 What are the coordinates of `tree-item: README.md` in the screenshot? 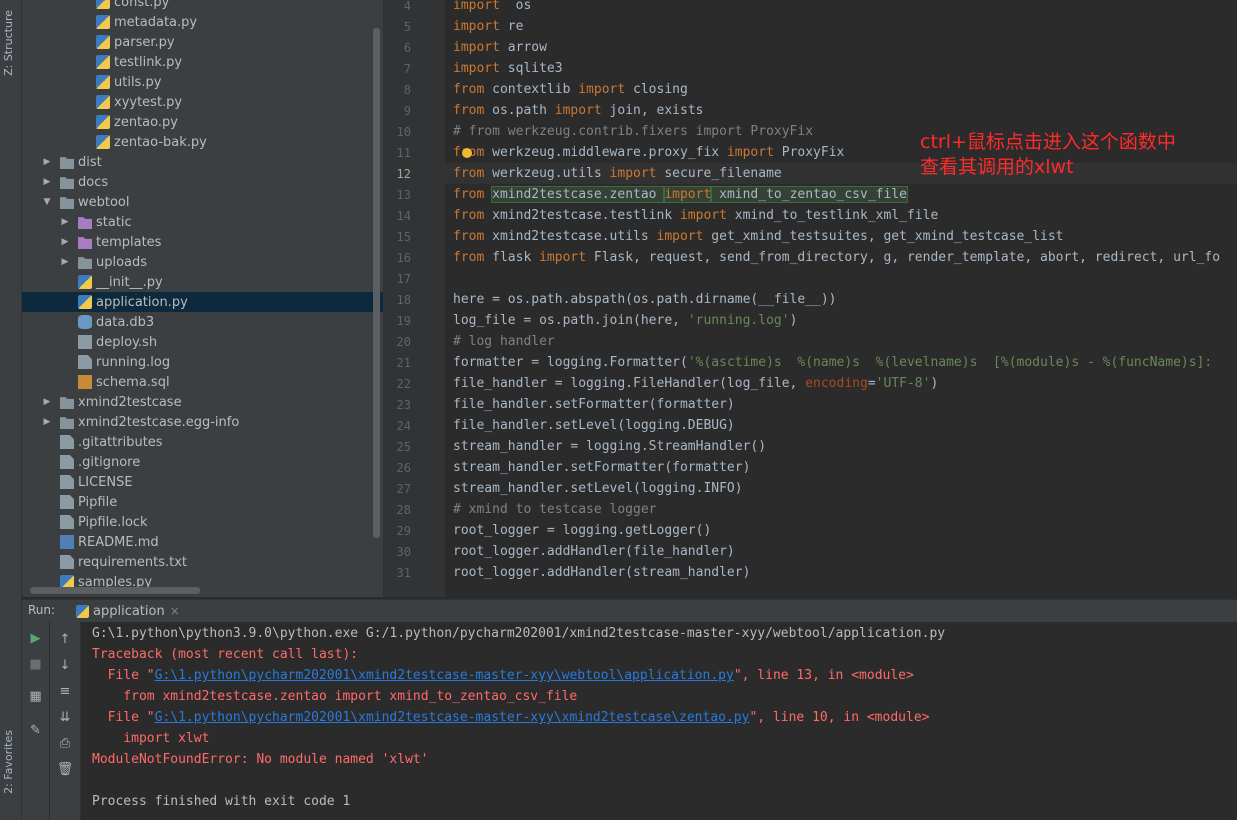 It's located at (202, 542).